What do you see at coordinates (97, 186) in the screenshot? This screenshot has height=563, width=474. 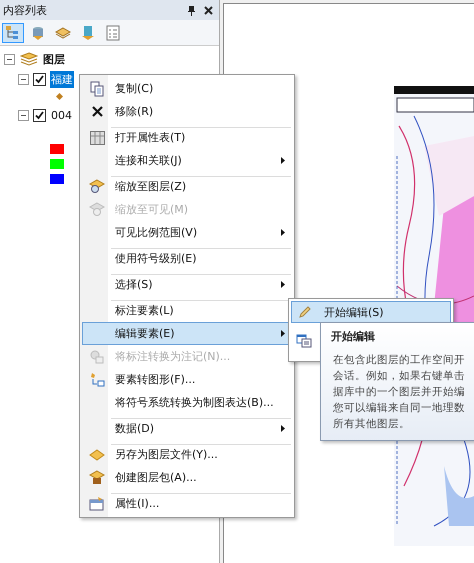 I see `zoom-layer-icon` at bounding box center [97, 186].